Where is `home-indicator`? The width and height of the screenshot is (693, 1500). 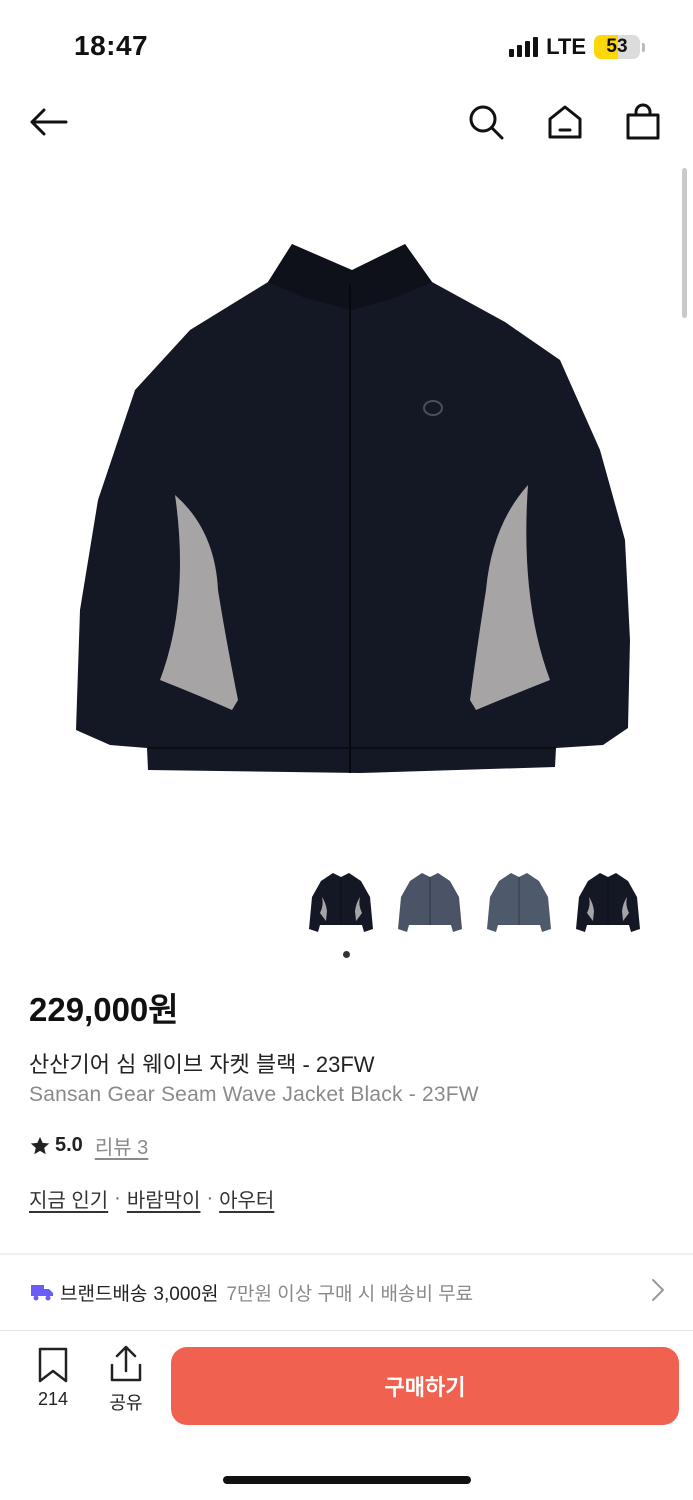 home-indicator is located at coordinates (347, 1480).